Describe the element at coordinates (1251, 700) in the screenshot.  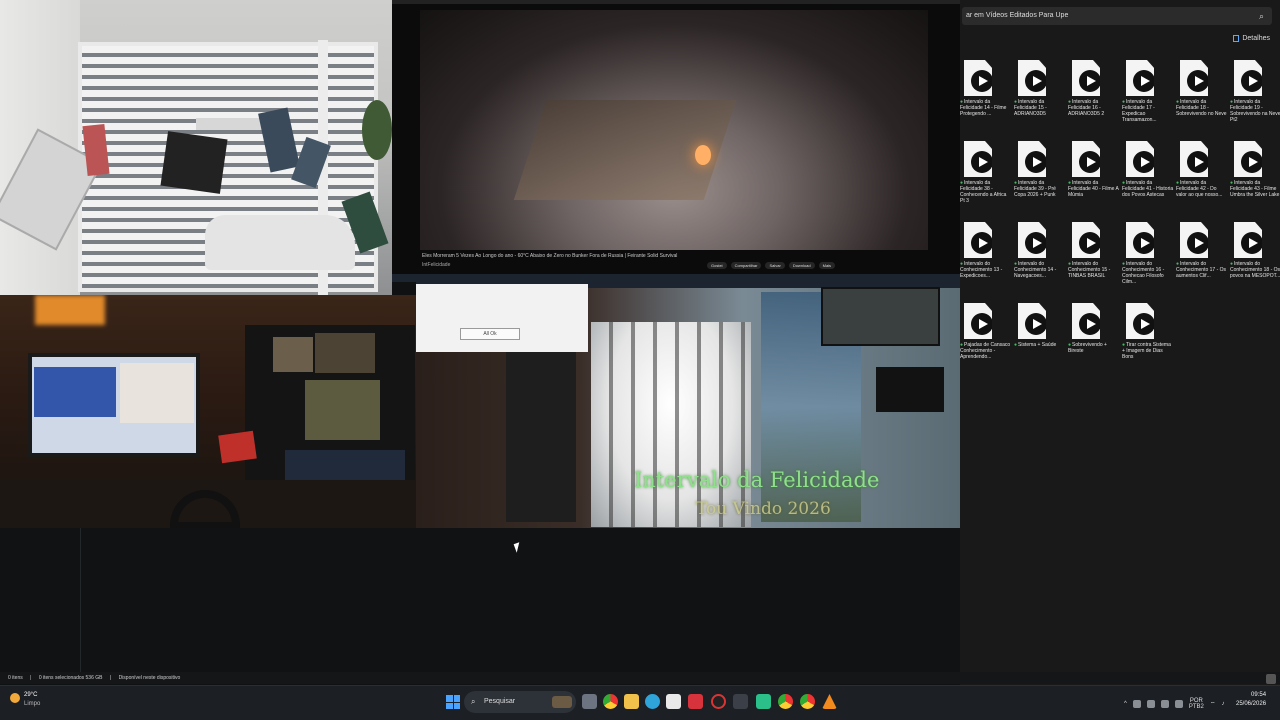
I see `clock: 09:54 25/06/2026` at that location.